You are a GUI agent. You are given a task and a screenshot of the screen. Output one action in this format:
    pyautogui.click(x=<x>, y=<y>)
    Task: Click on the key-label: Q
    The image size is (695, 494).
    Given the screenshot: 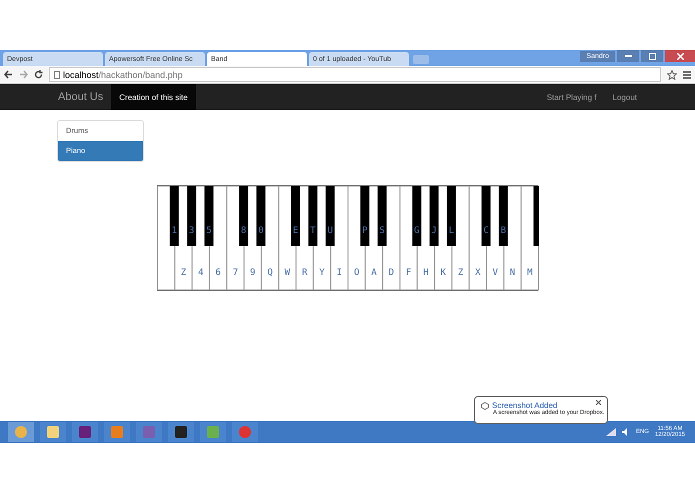 What is the action you would take?
    pyautogui.click(x=270, y=273)
    